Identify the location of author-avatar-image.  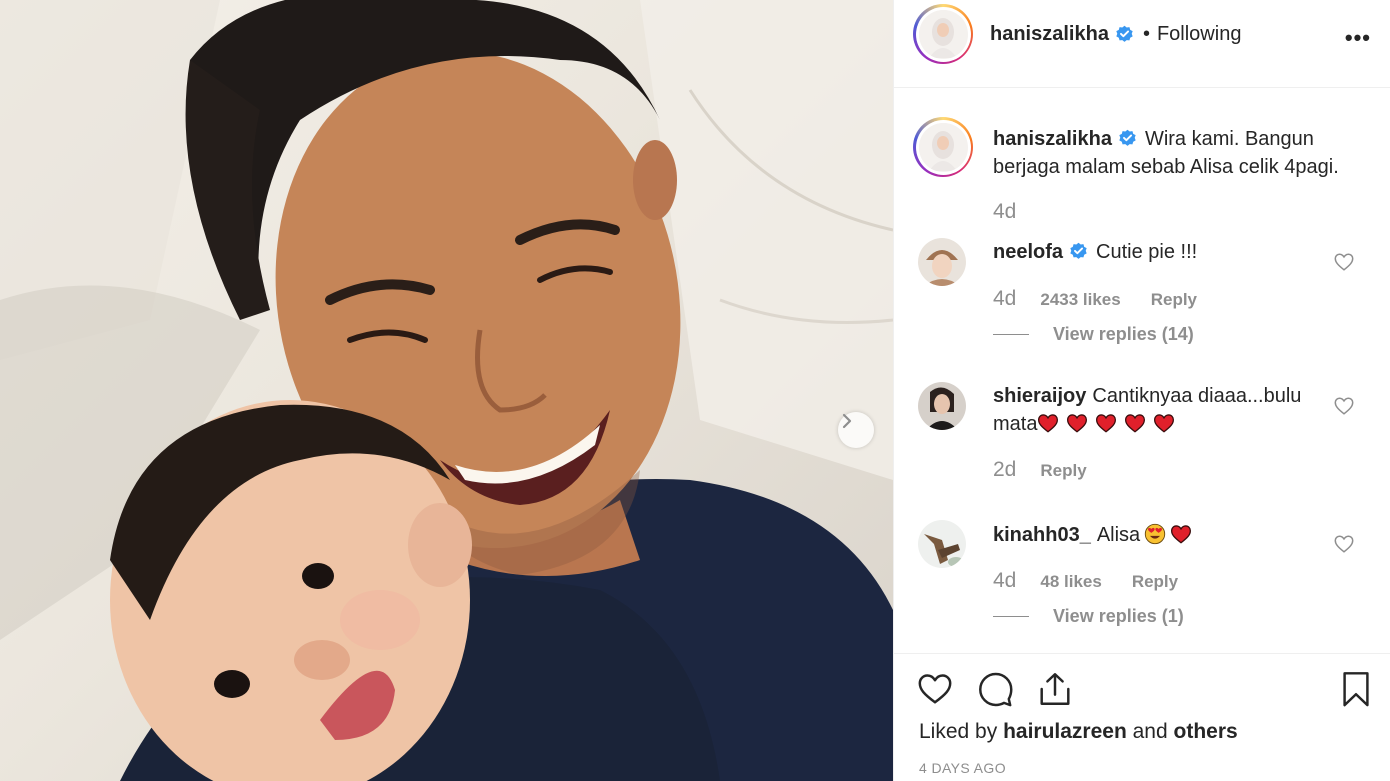
(942, 33).